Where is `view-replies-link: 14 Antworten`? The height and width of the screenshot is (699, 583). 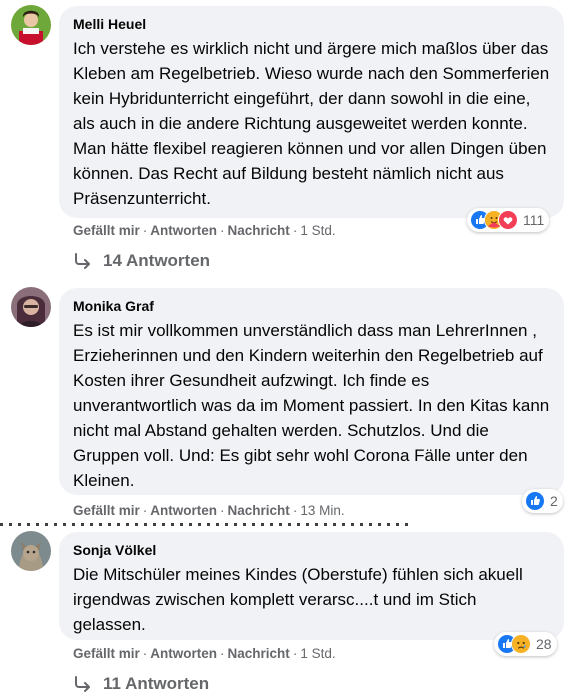 view-replies-link: 14 Antworten is located at coordinates (141, 261).